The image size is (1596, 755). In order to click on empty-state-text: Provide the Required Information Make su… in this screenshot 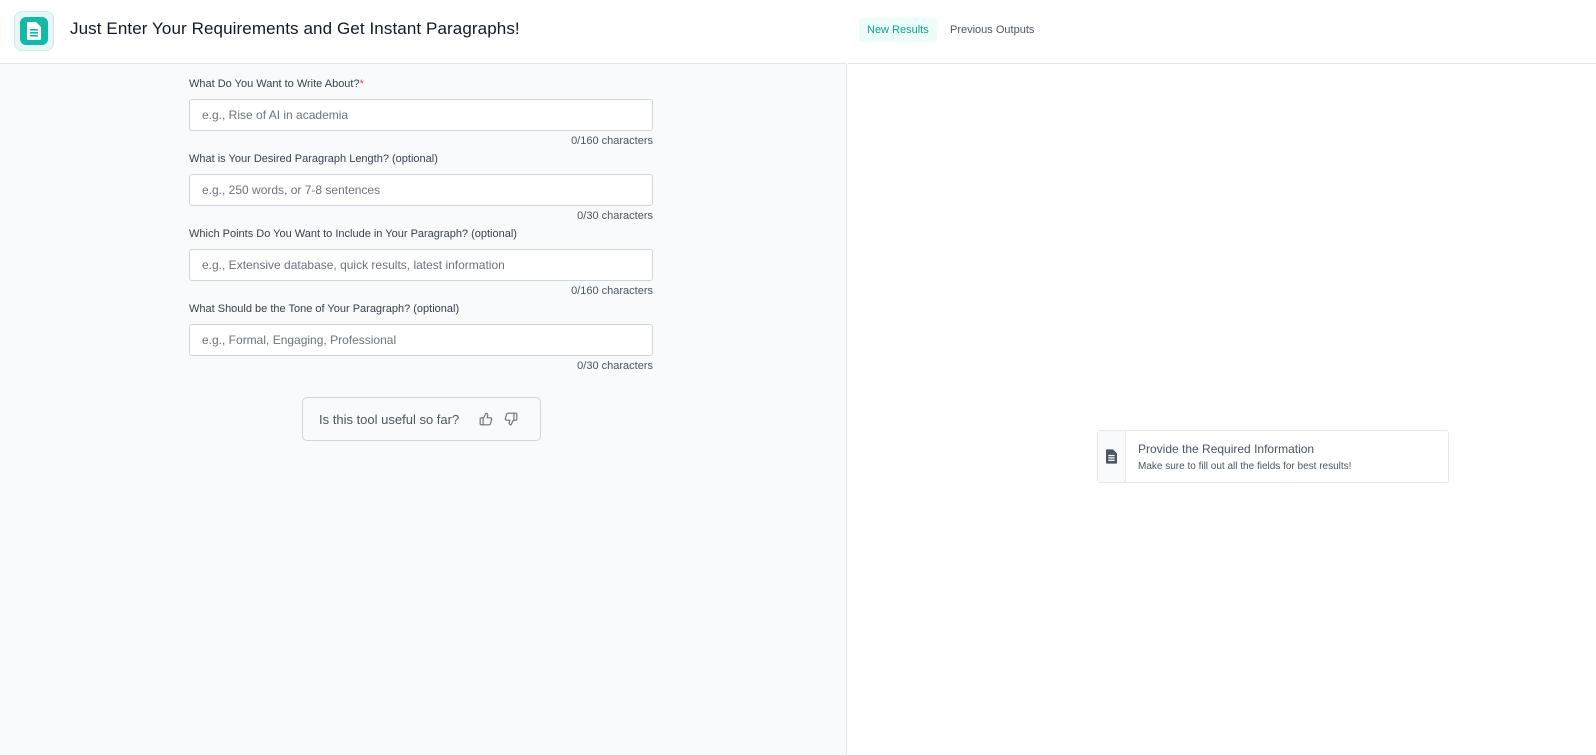, I will do `click(1244, 456)`.